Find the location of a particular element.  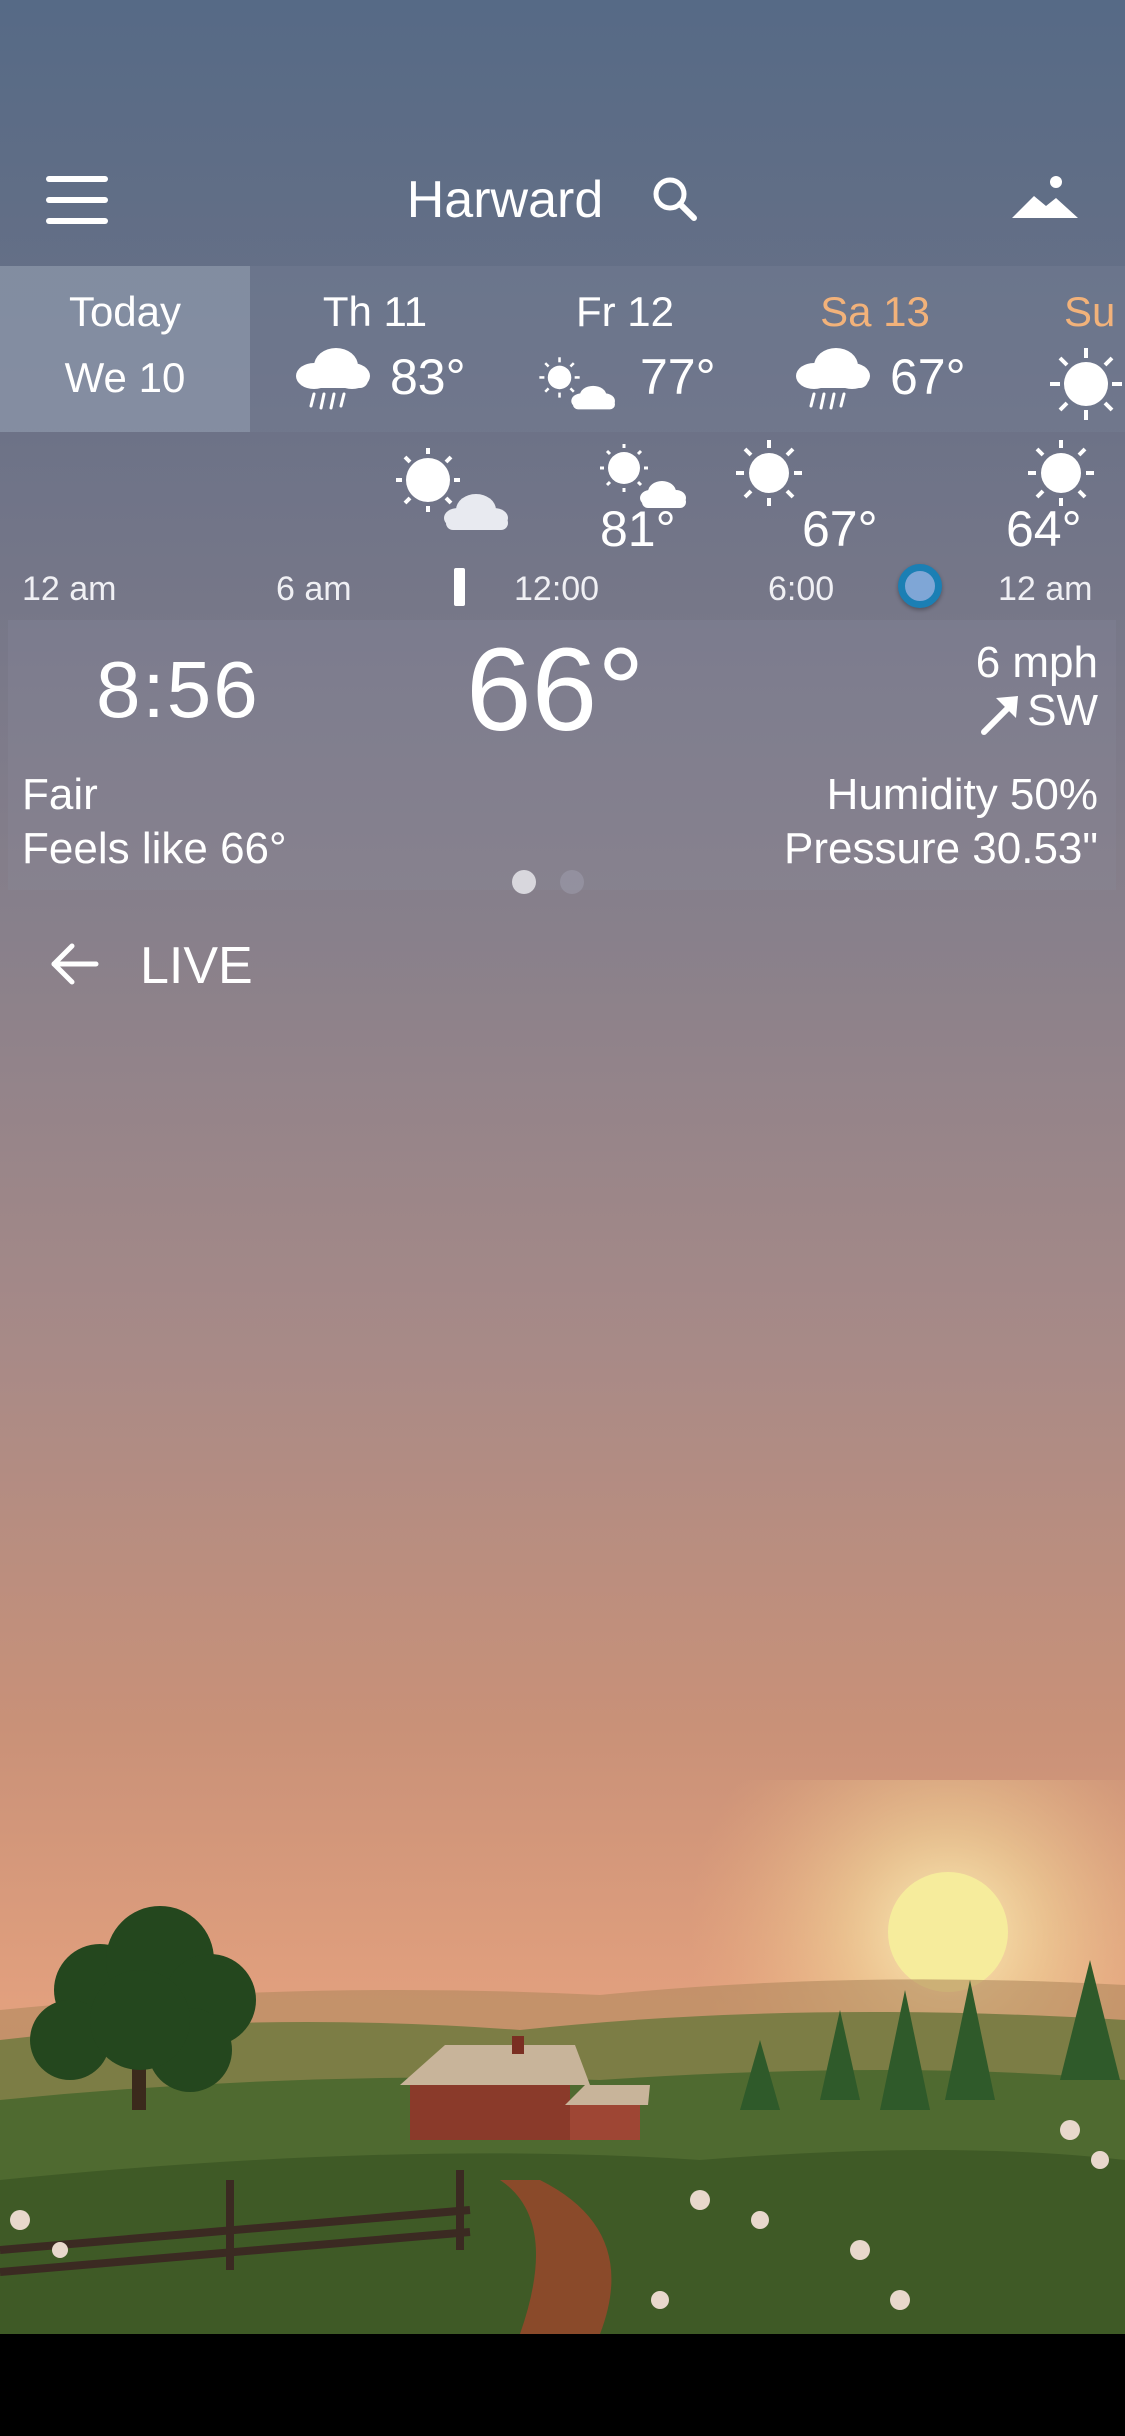

day-item: Sa 13 67° is located at coordinates (875, 349).